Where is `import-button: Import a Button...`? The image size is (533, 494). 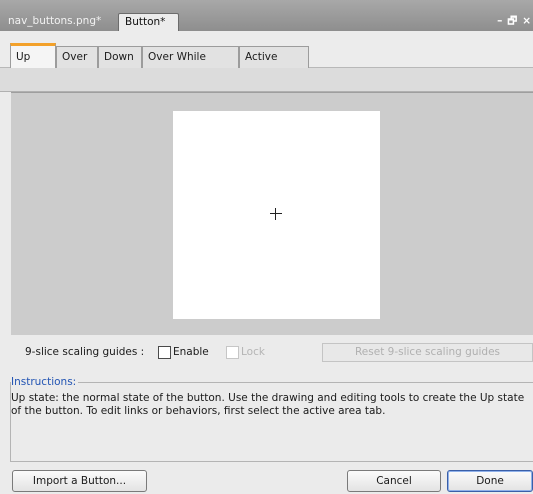 import-button: Import a Button... is located at coordinates (79, 481).